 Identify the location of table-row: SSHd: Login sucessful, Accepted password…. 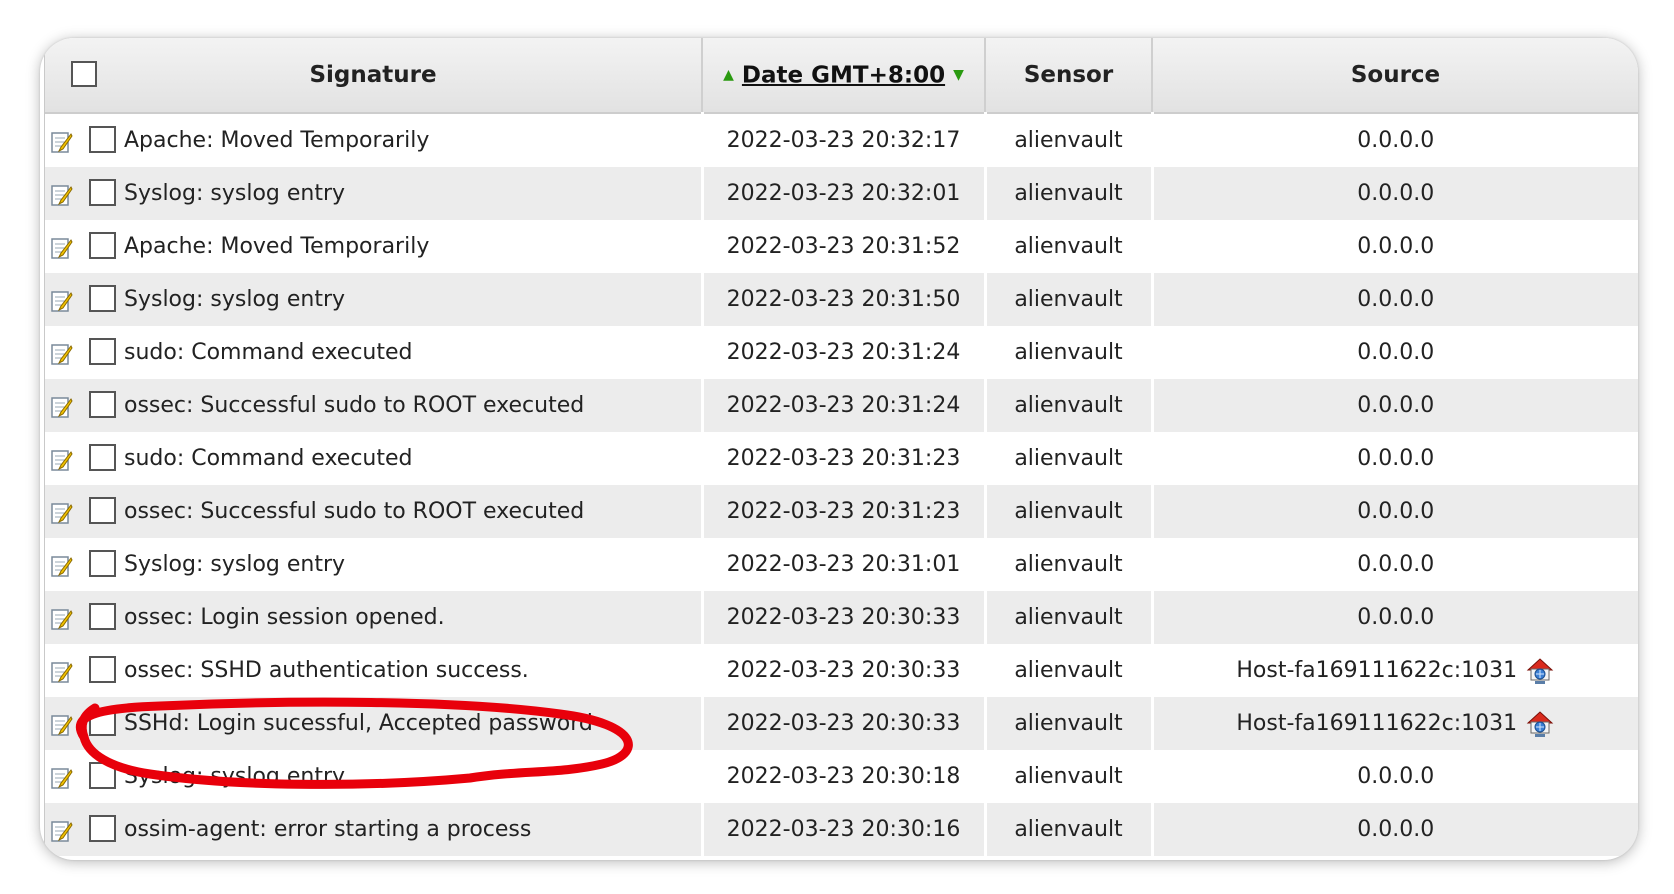
(841, 723).